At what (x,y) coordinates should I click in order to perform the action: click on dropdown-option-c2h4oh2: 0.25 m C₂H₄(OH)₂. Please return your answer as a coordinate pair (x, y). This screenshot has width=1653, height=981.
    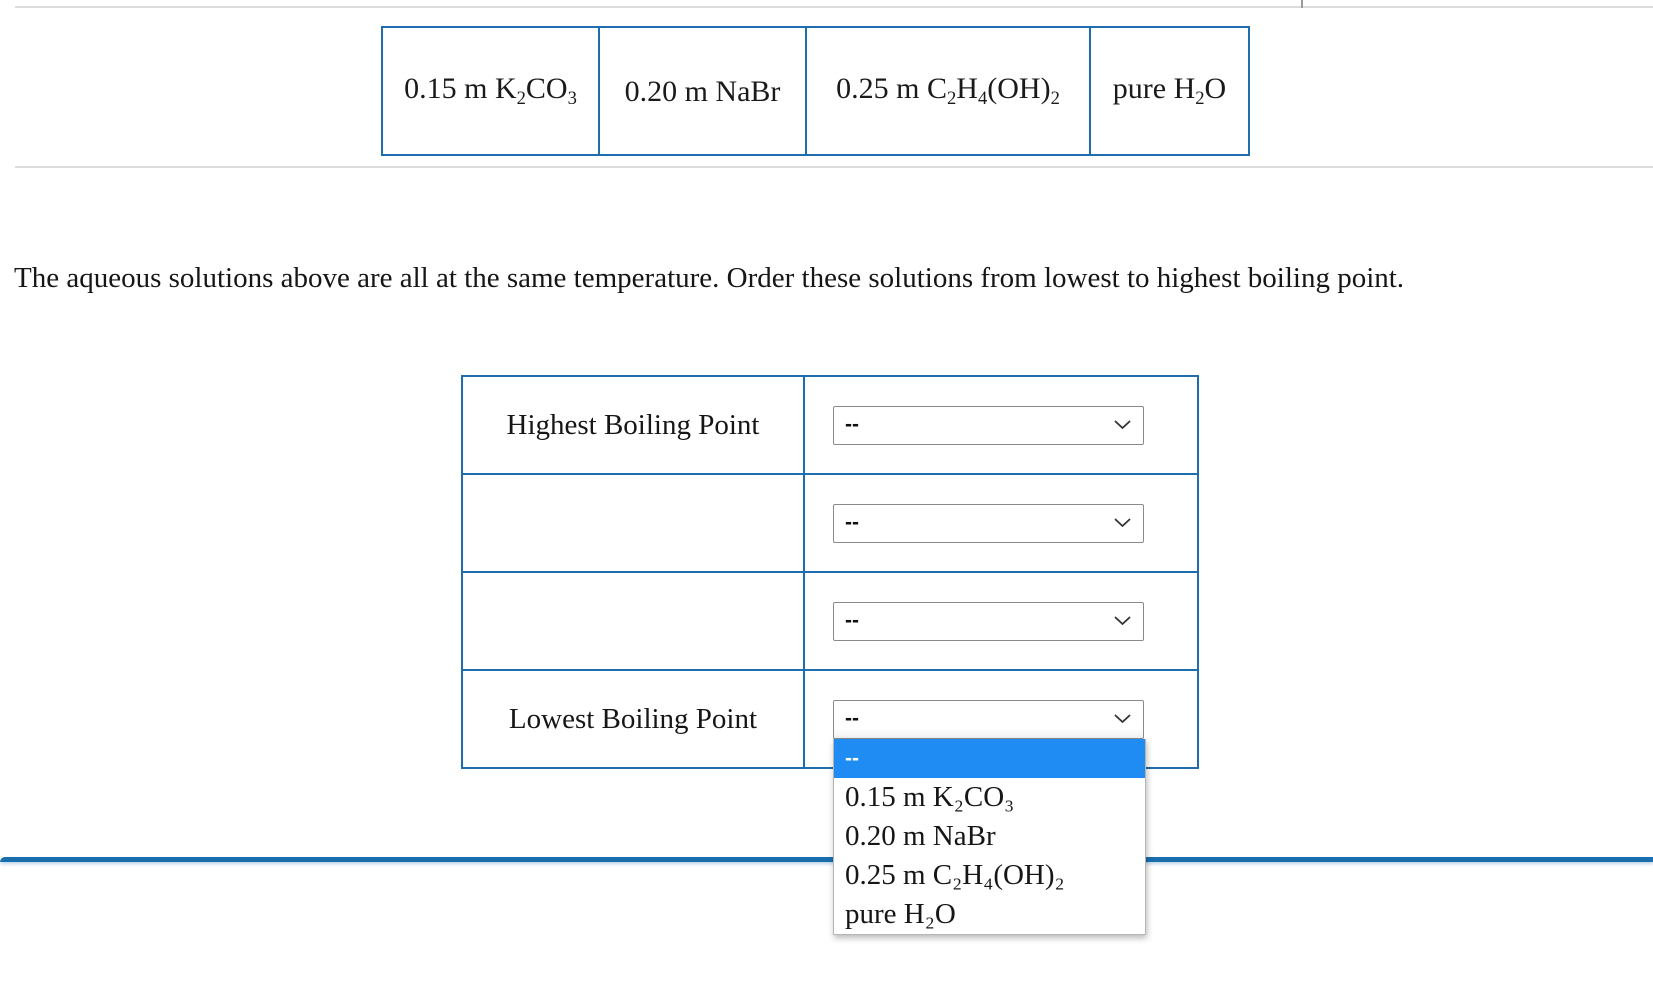
    Looking at the image, I should click on (989, 875).